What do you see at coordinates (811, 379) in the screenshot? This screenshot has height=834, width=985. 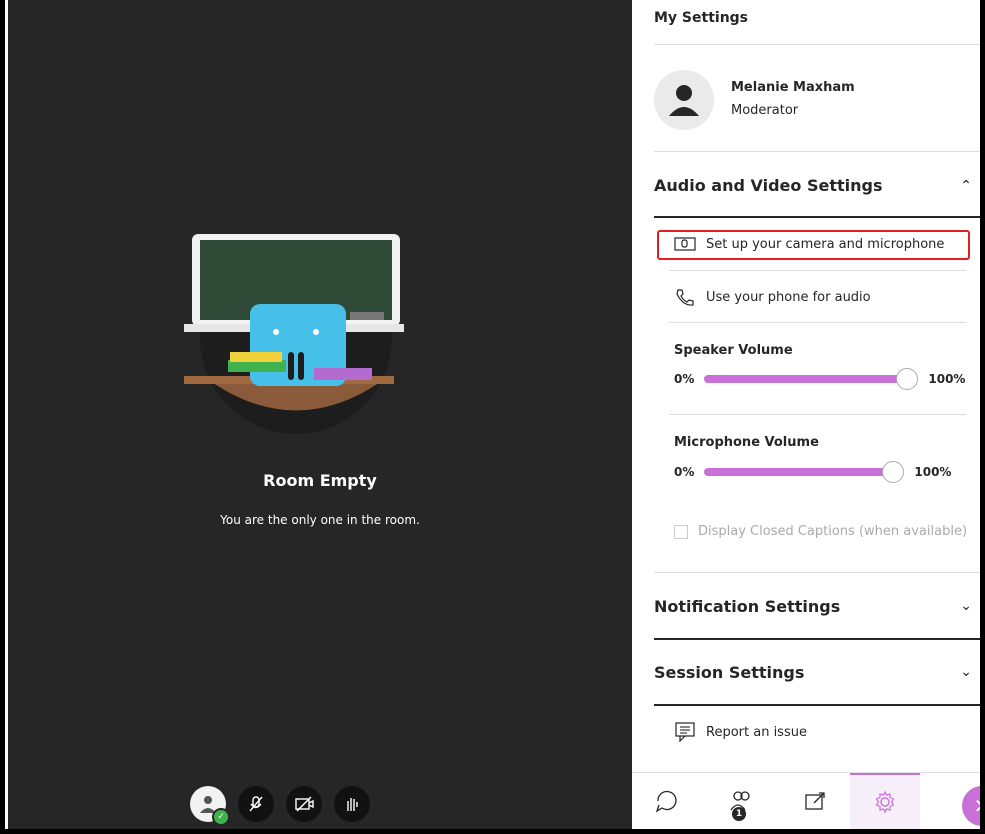 I see `speaker-volume-track` at bounding box center [811, 379].